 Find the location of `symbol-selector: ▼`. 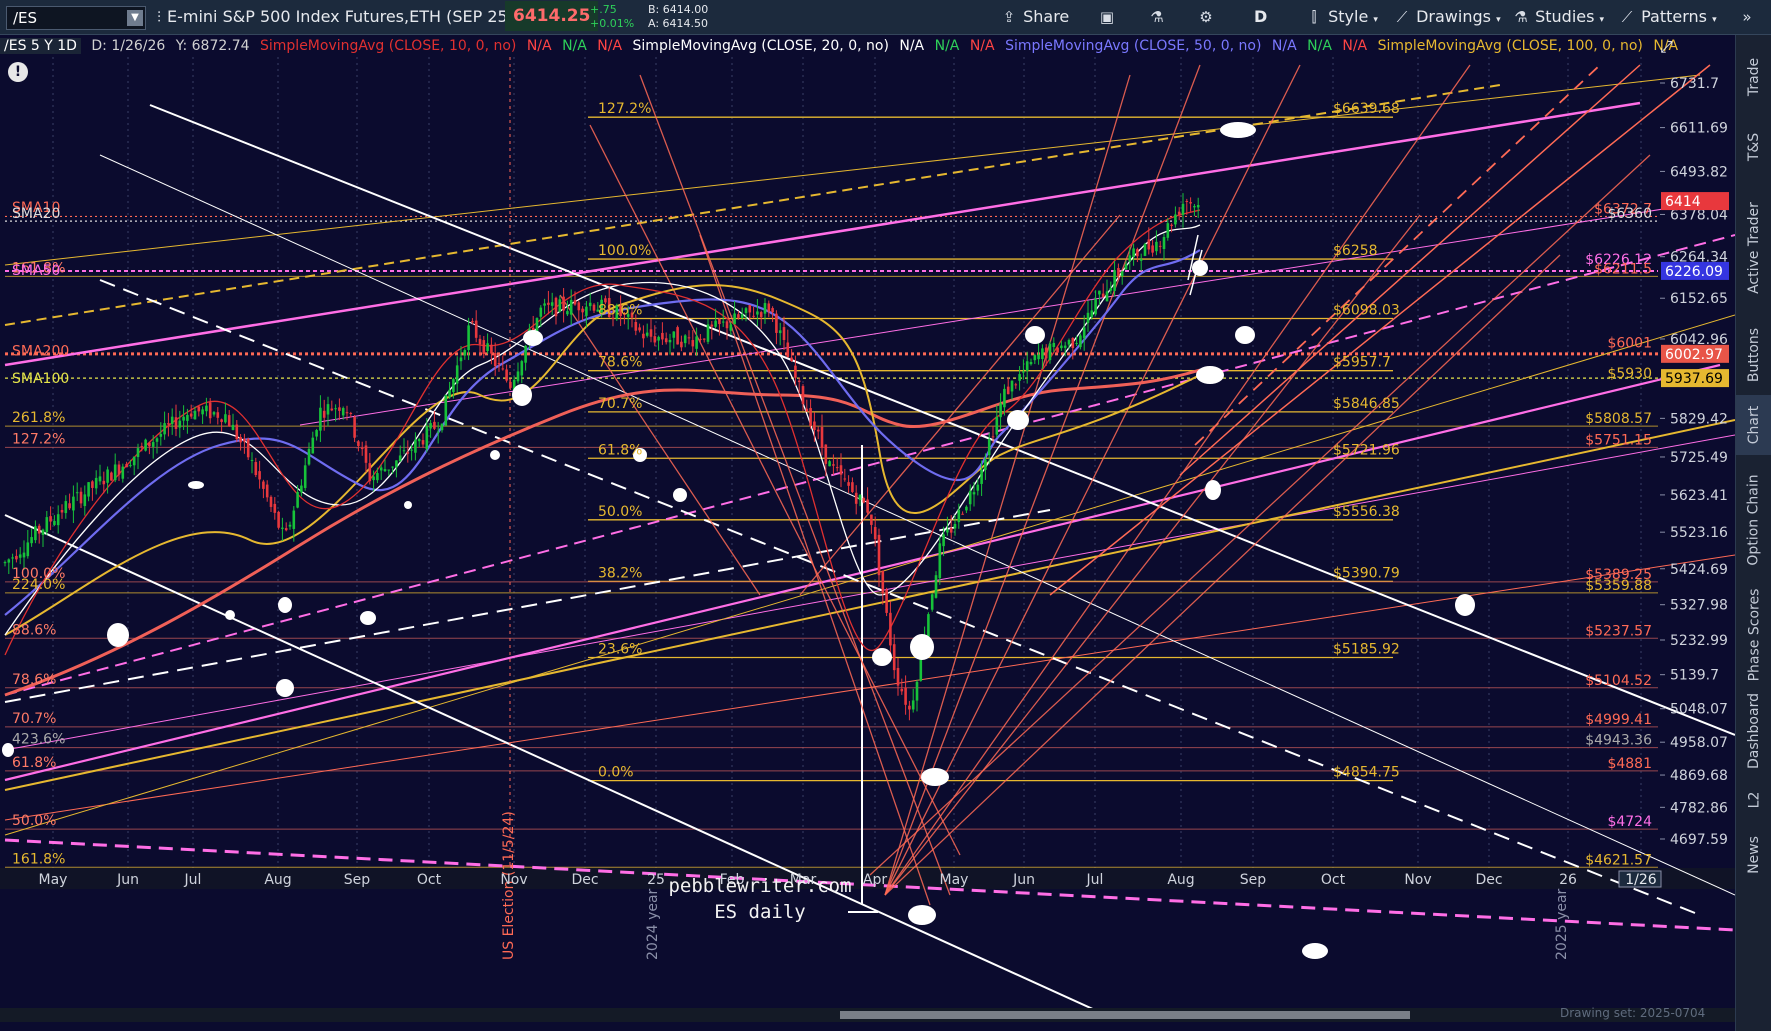

symbol-selector: ▼ is located at coordinates (76, 18).